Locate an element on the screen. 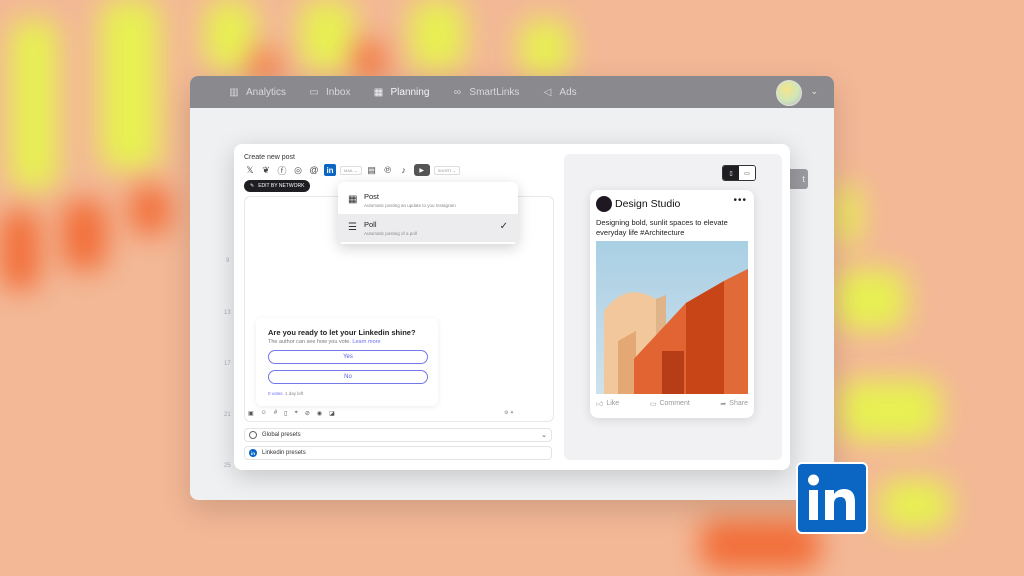 The height and width of the screenshot is (576, 1024). poll-votes: 0 votes. is located at coordinates (276, 393).